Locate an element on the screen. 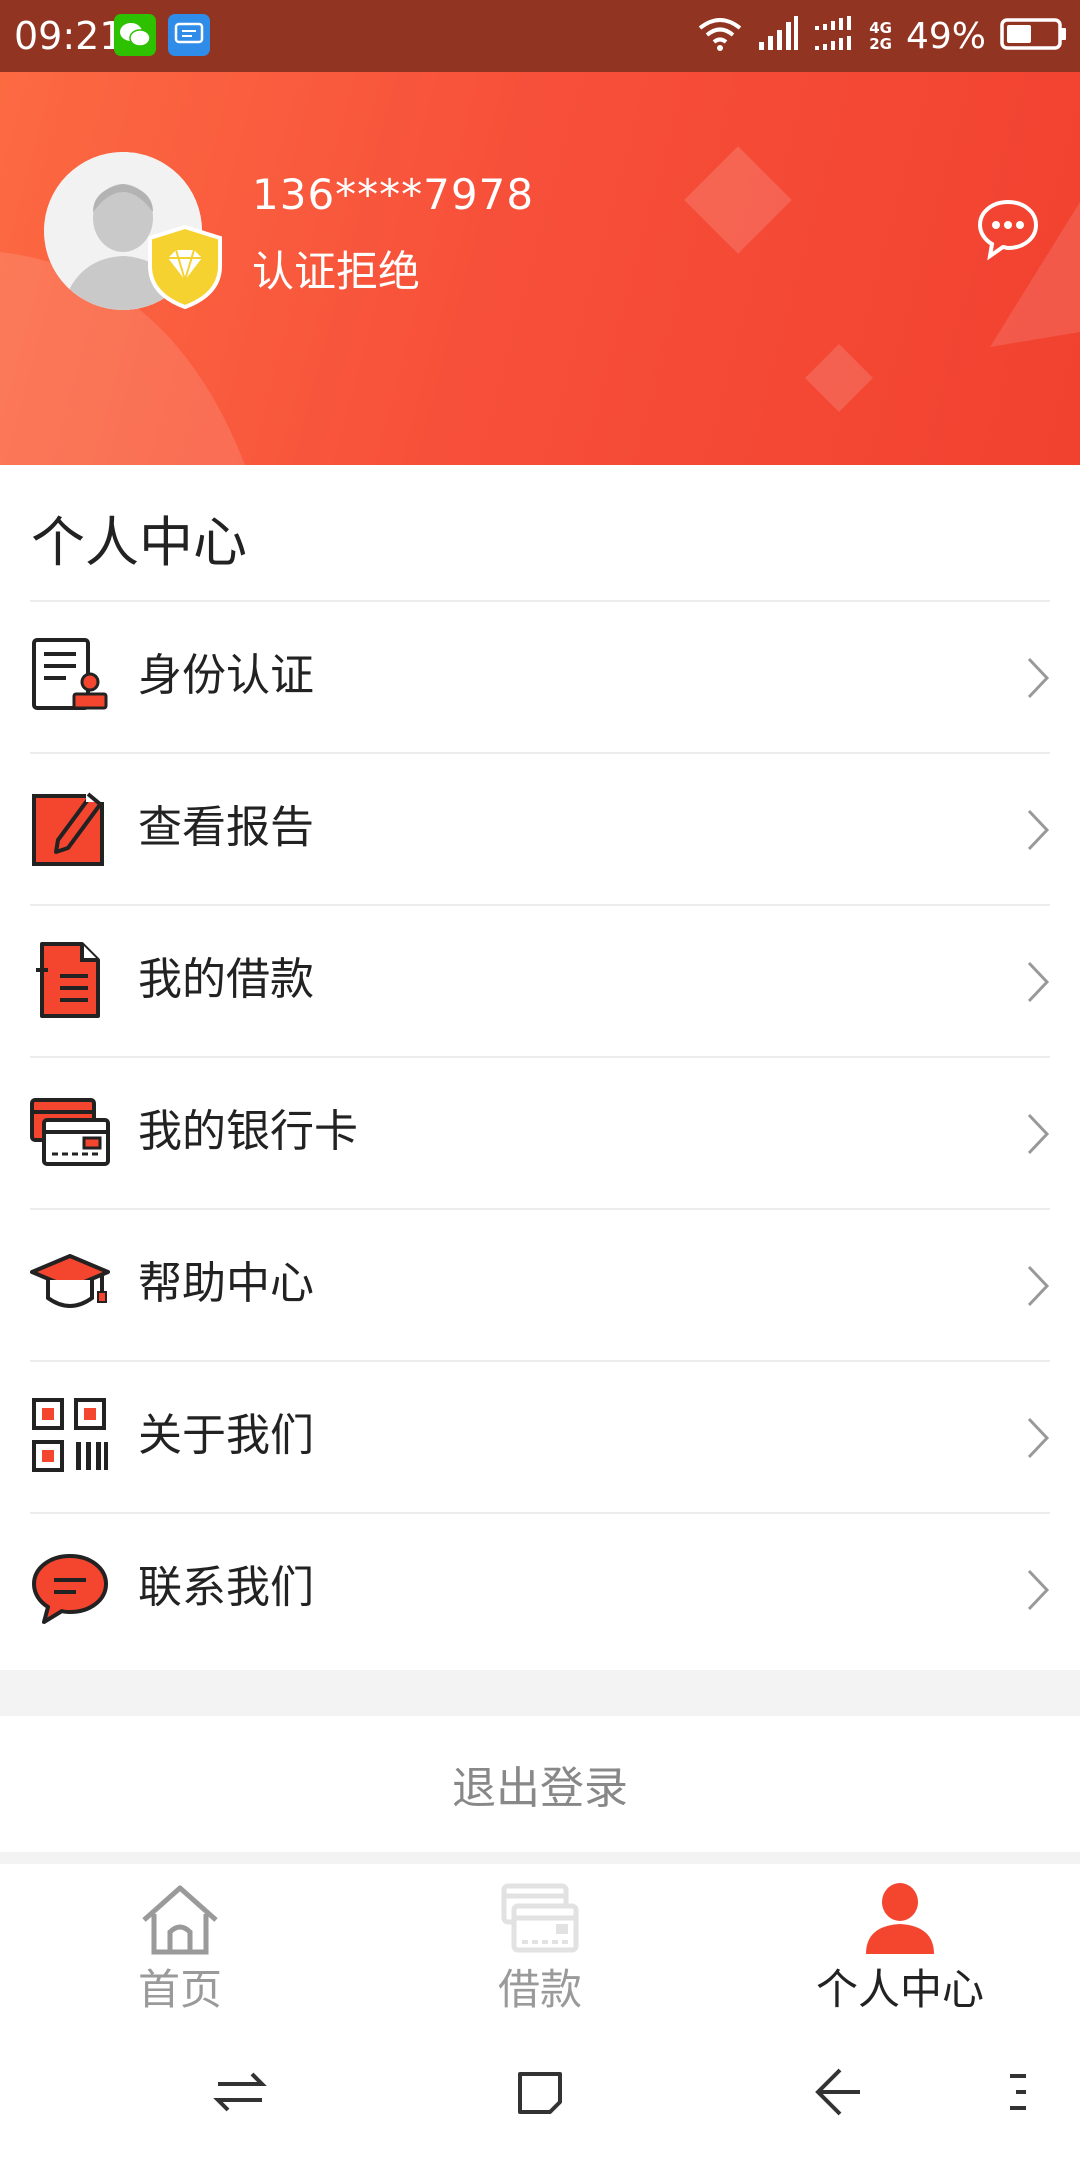 This screenshot has height=2160, width=1080. menu-item-contact: 联系我们 is located at coordinates (540, 1588).